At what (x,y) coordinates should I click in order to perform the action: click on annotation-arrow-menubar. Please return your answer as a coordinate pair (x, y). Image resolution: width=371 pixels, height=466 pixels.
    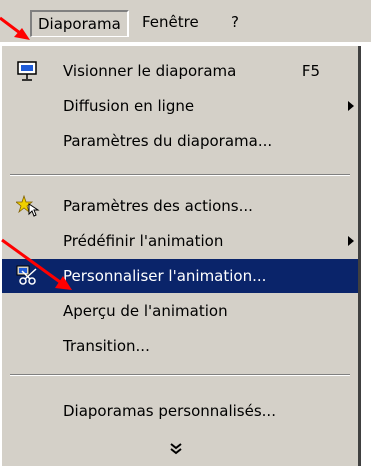
    Looking at the image, I should click on (15, 28).